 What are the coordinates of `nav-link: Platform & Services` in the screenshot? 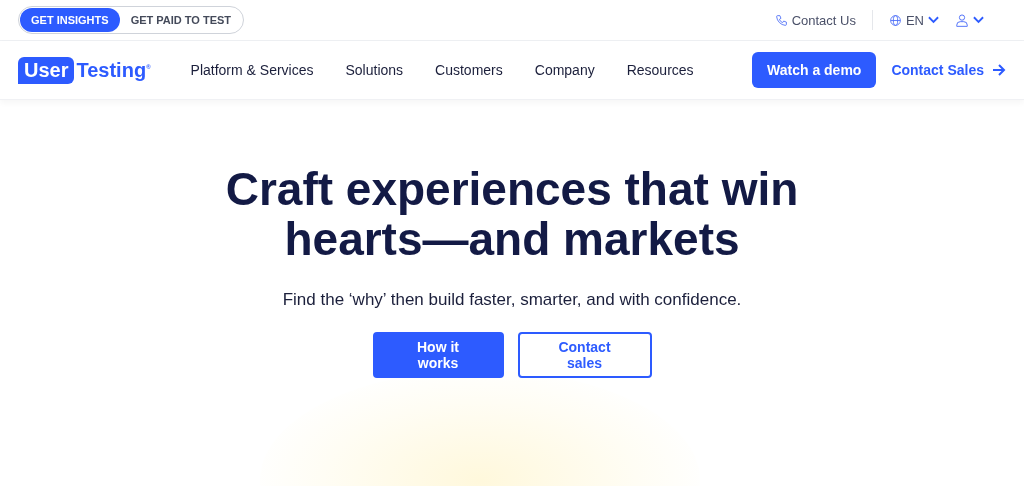 It's located at (252, 70).